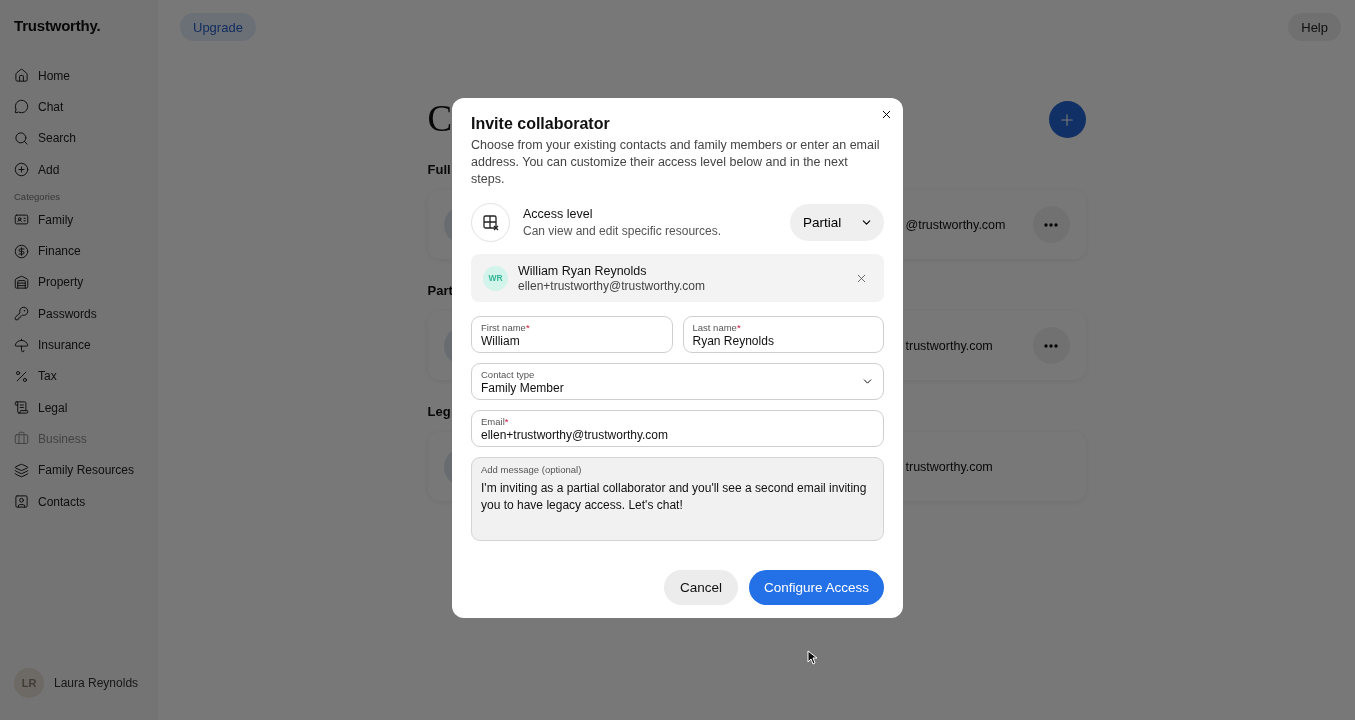  What do you see at coordinates (86, 314) in the screenshot?
I see `nav-item: Passwords` at bounding box center [86, 314].